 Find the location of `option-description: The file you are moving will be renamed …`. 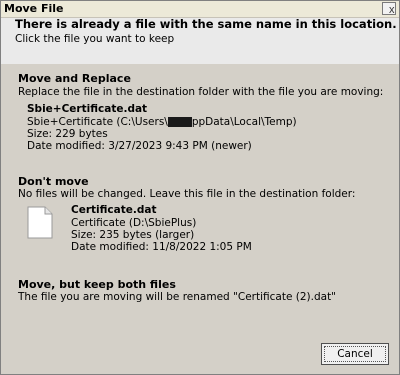

option-description: The file you are moving will be renamed … is located at coordinates (177, 297).